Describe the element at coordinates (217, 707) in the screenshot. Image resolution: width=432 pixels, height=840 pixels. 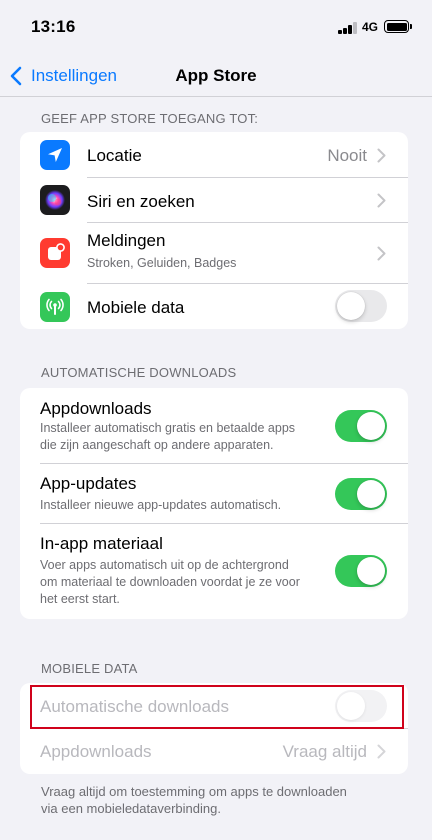
I see `highlight-box` at that location.